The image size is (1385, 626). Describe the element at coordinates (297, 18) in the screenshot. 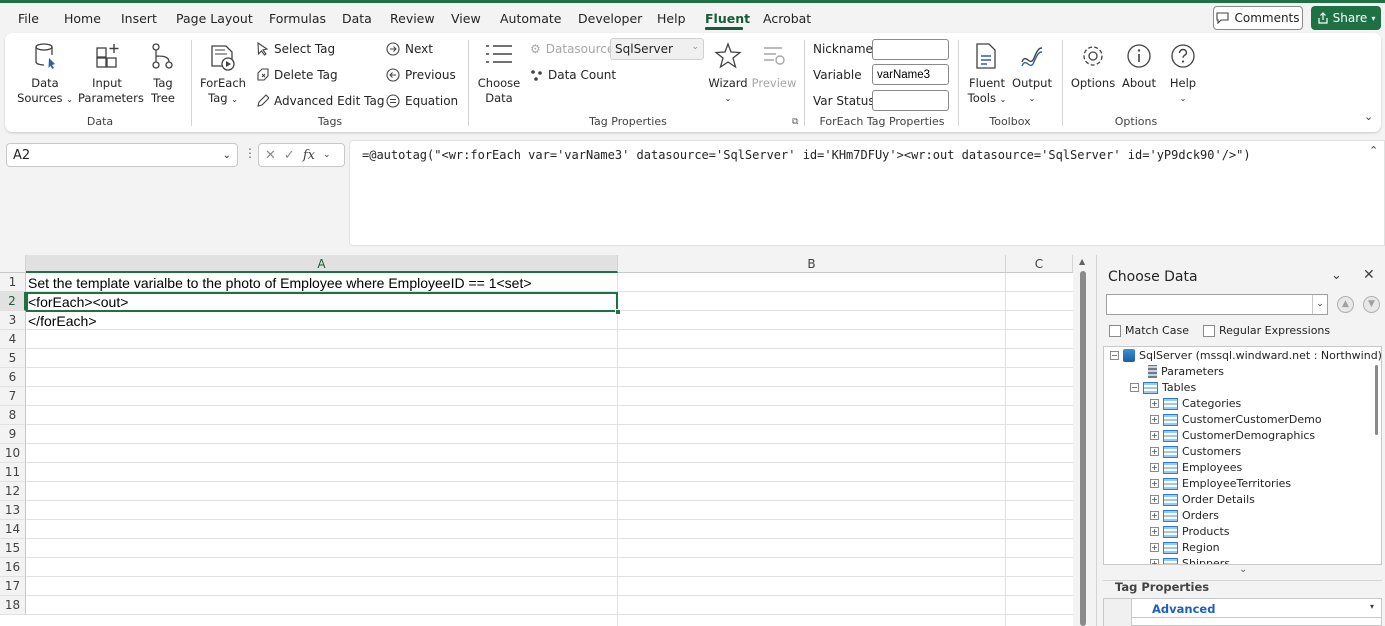

I see `tab-formulas: Formulas` at that location.